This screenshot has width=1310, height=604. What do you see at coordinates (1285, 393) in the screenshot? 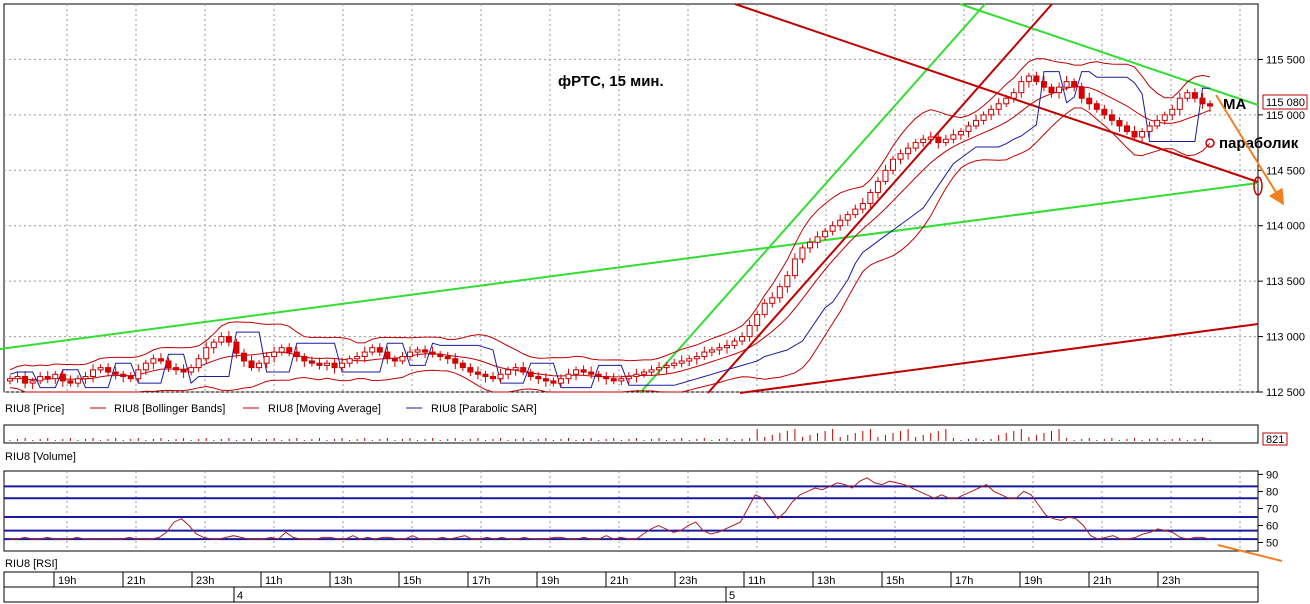
I see `price-tick-label: 112 500` at bounding box center [1285, 393].